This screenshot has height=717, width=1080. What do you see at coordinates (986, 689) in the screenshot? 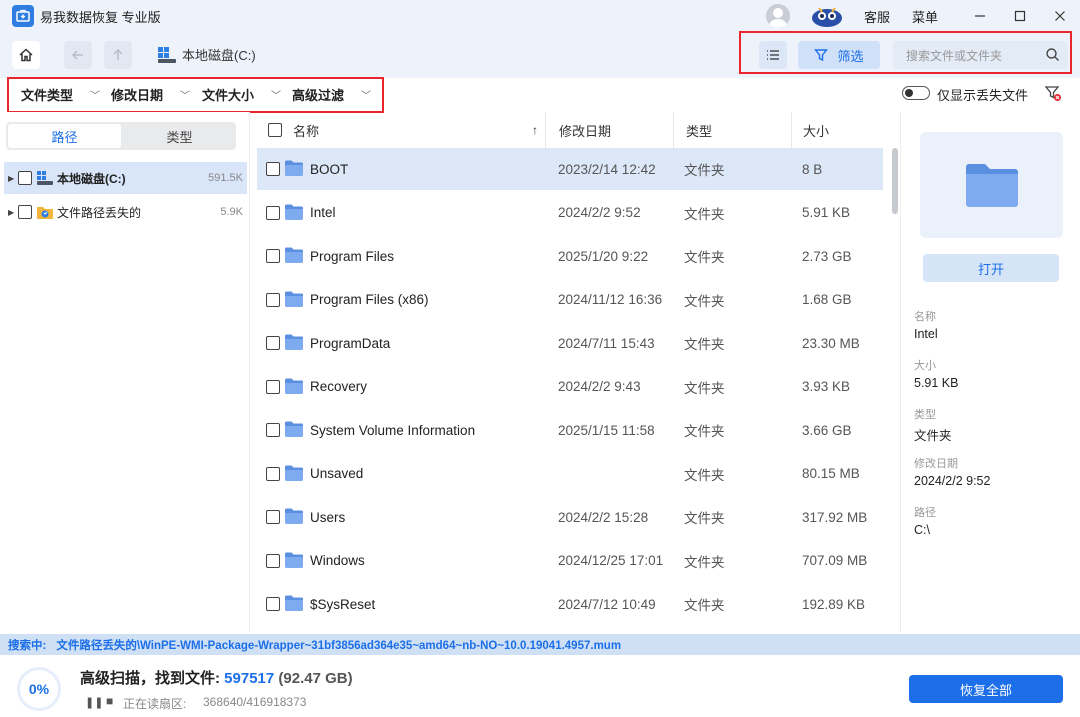
I see `recover-all-button: 恢复全部` at bounding box center [986, 689].